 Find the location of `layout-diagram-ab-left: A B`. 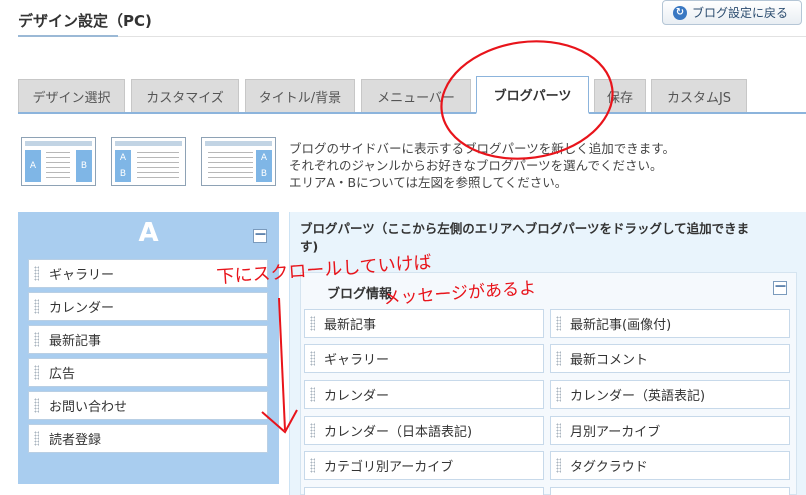

layout-diagram-ab-left: A B is located at coordinates (148, 161).